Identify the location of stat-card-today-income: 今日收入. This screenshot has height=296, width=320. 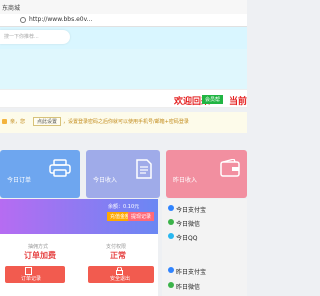
(123, 174).